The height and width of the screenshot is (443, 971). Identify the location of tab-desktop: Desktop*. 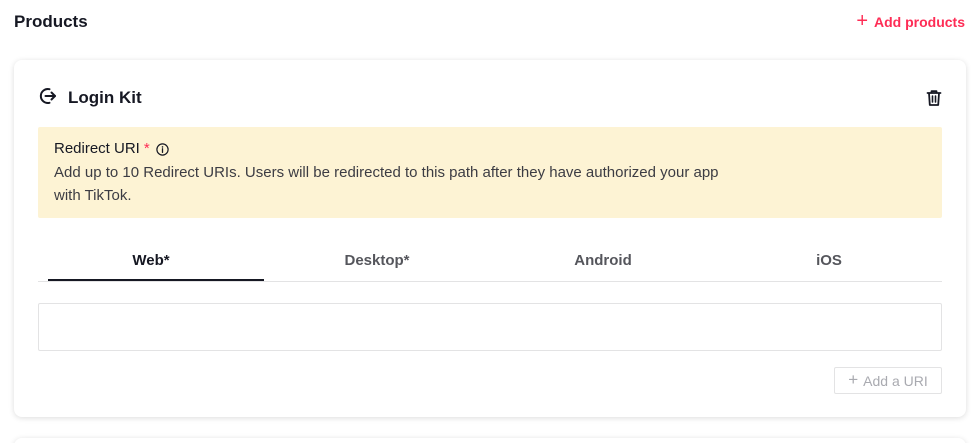
(377, 260).